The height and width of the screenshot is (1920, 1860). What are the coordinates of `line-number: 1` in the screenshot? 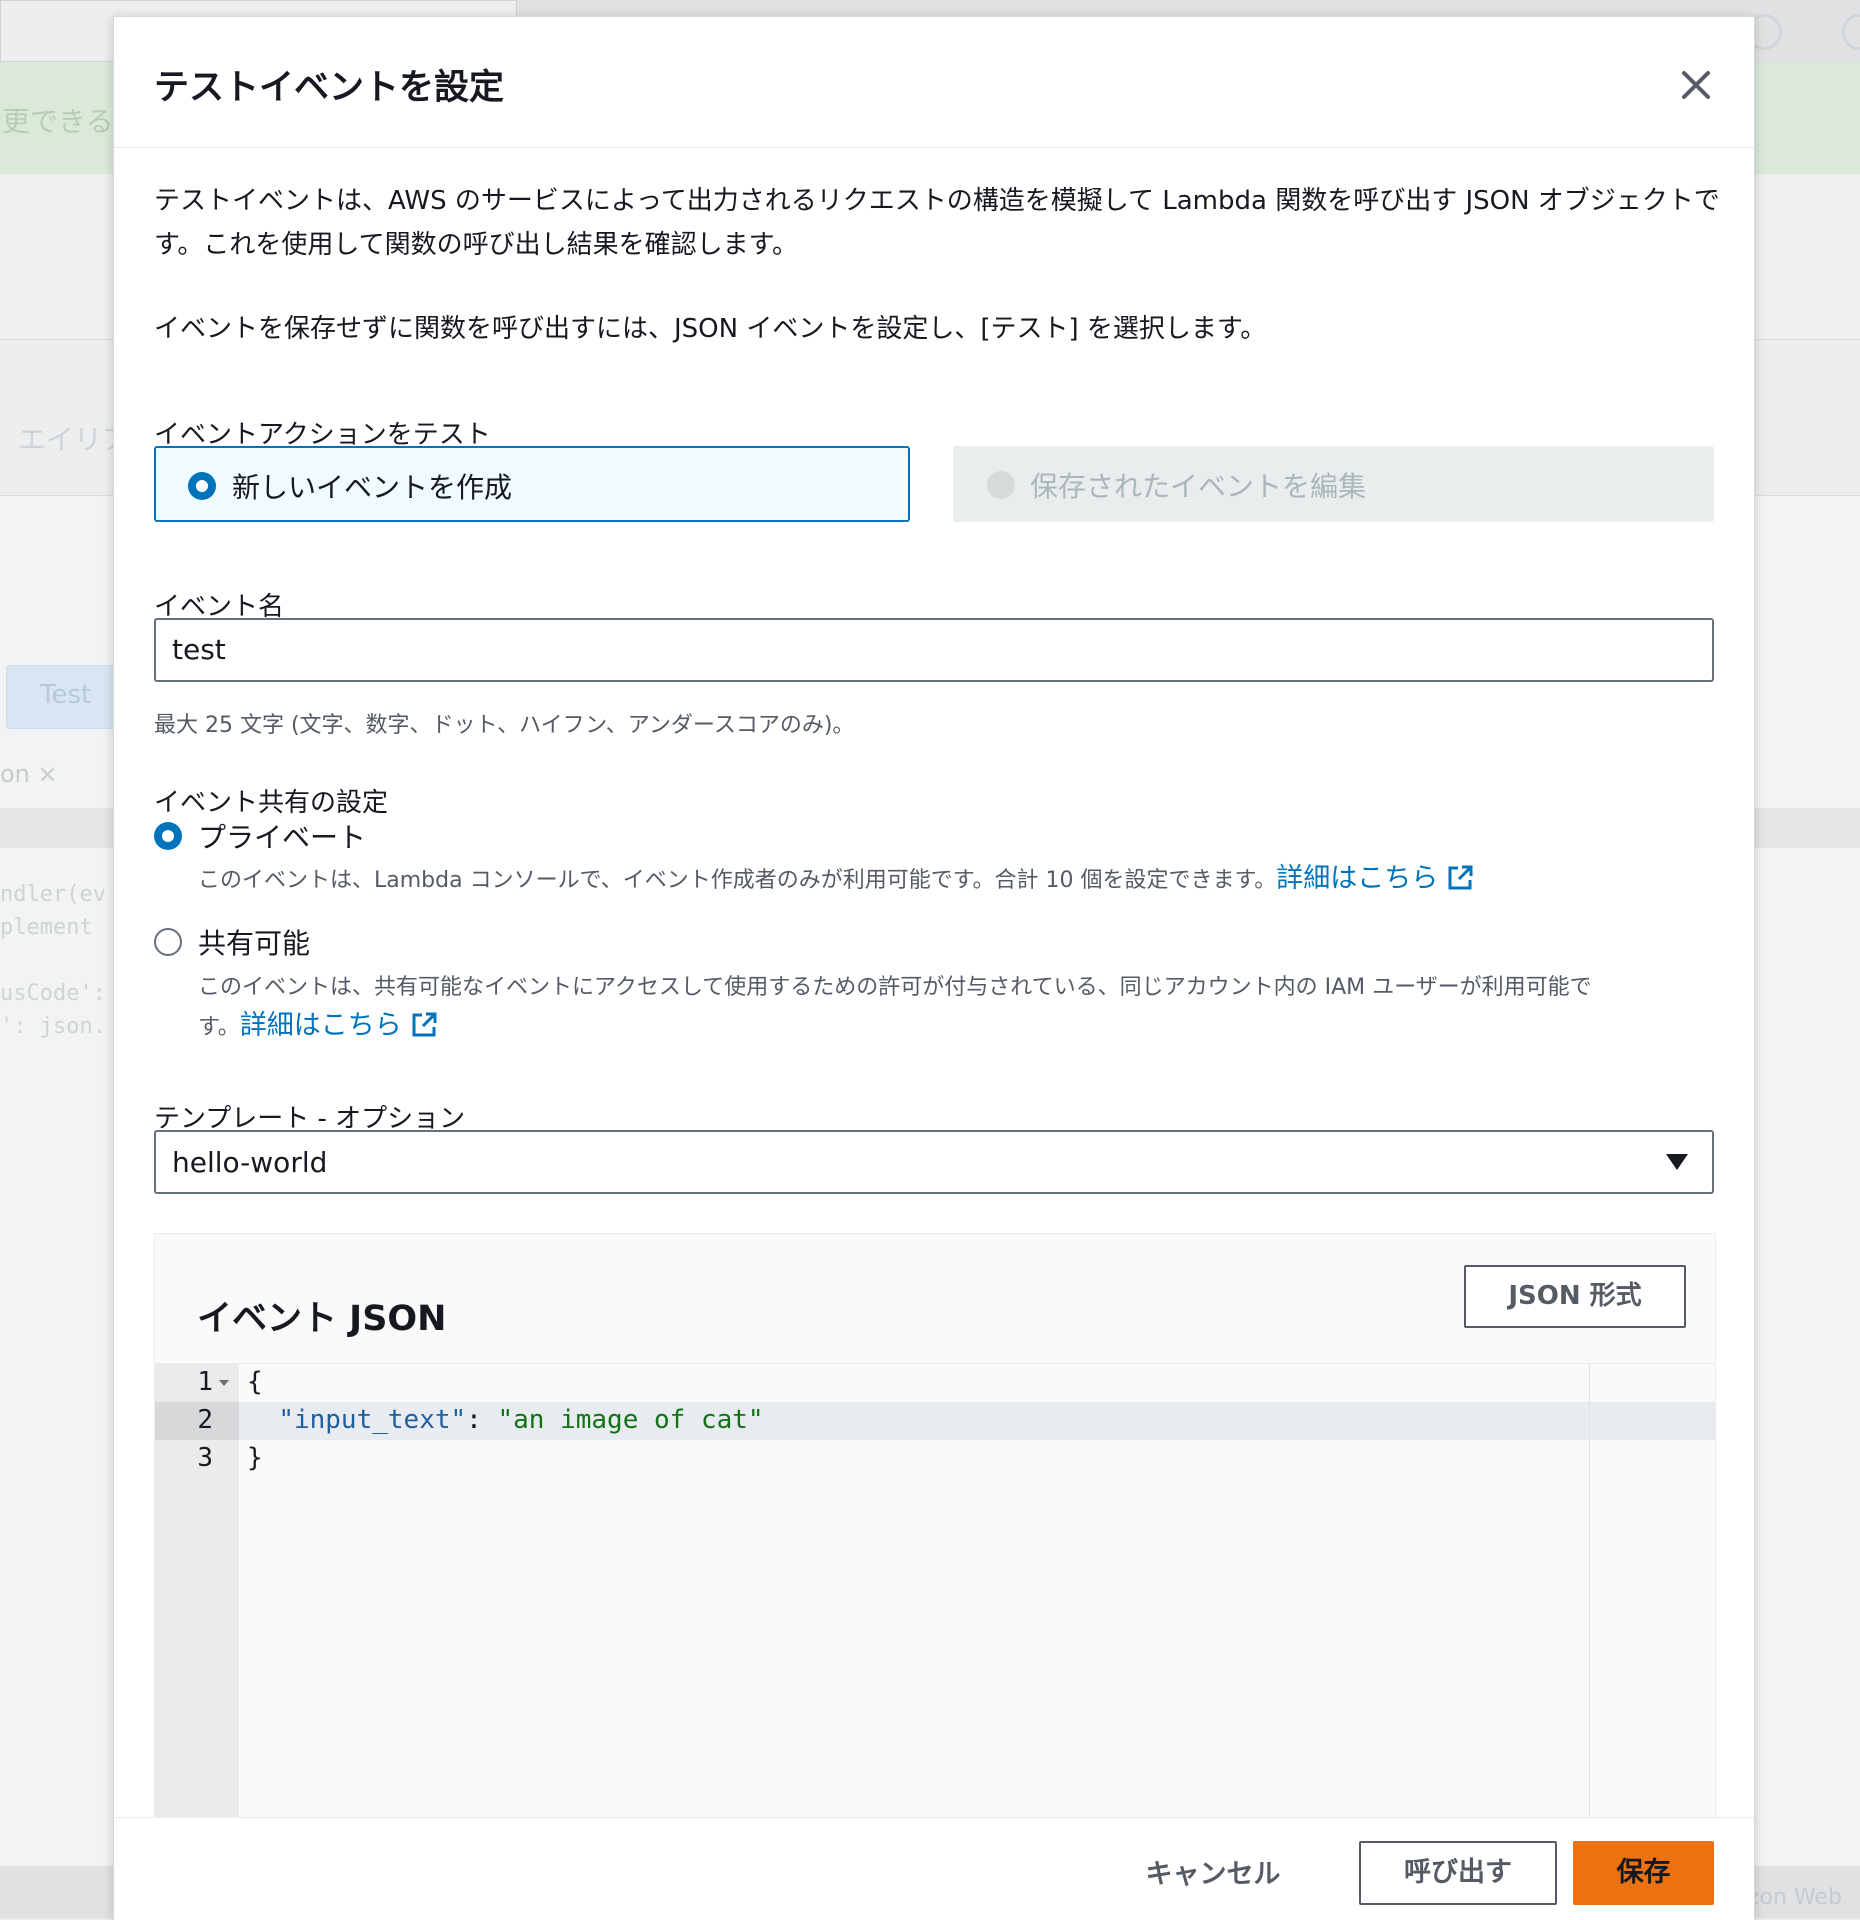 It's located at (205, 1382).